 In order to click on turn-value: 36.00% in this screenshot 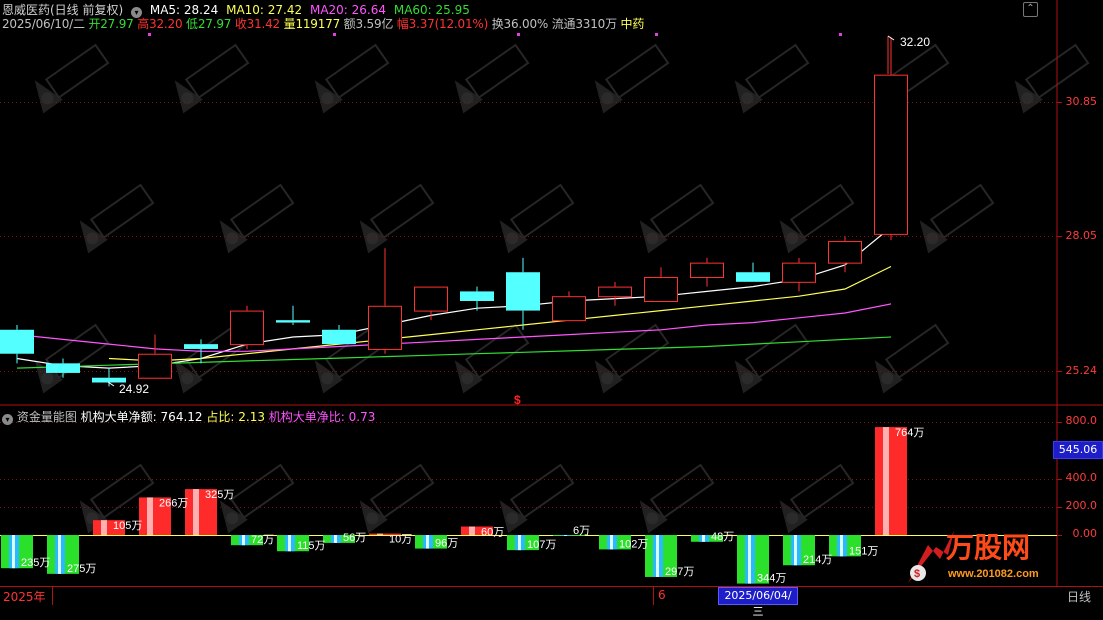, I will do `click(526, 24)`.